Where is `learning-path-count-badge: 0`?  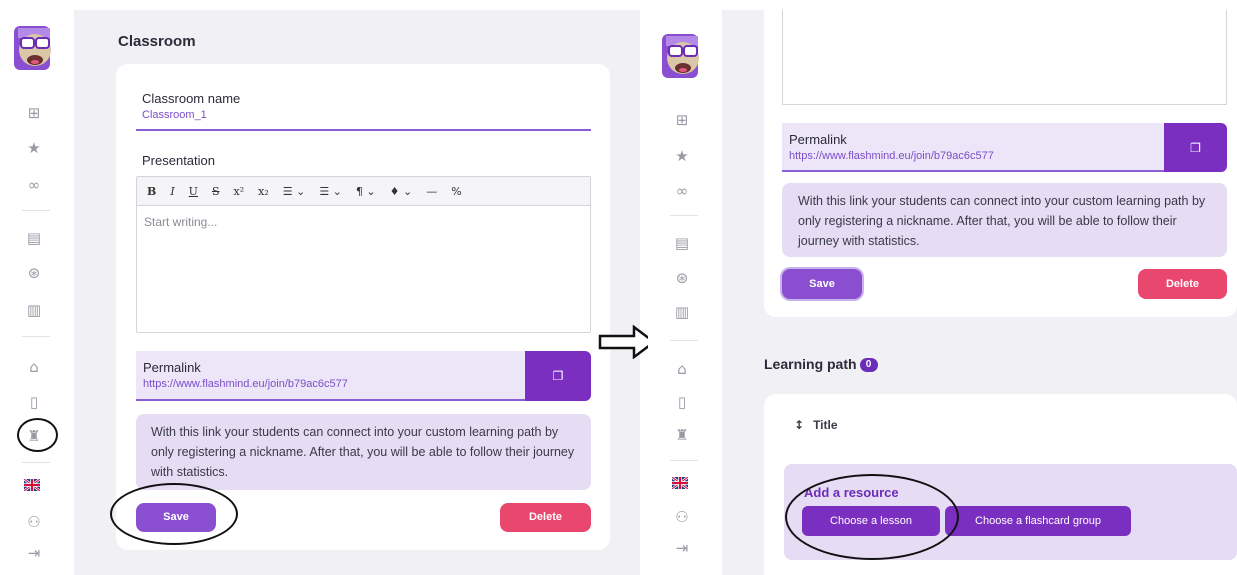 learning-path-count-badge: 0 is located at coordinates (868, 365).